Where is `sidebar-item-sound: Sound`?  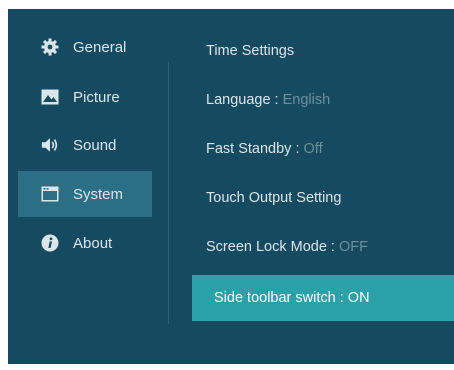
sidebar-item-sound: Sound is located at coordinates (85, 145).